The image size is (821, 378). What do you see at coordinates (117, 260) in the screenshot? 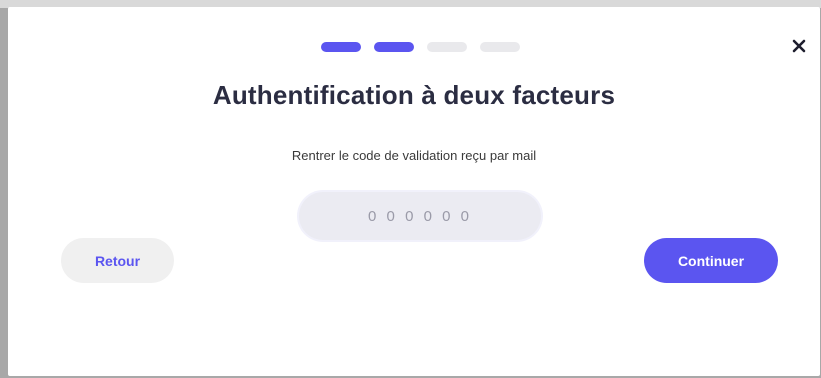
I see `back-button: Retour` at bounding box center [117, 260].